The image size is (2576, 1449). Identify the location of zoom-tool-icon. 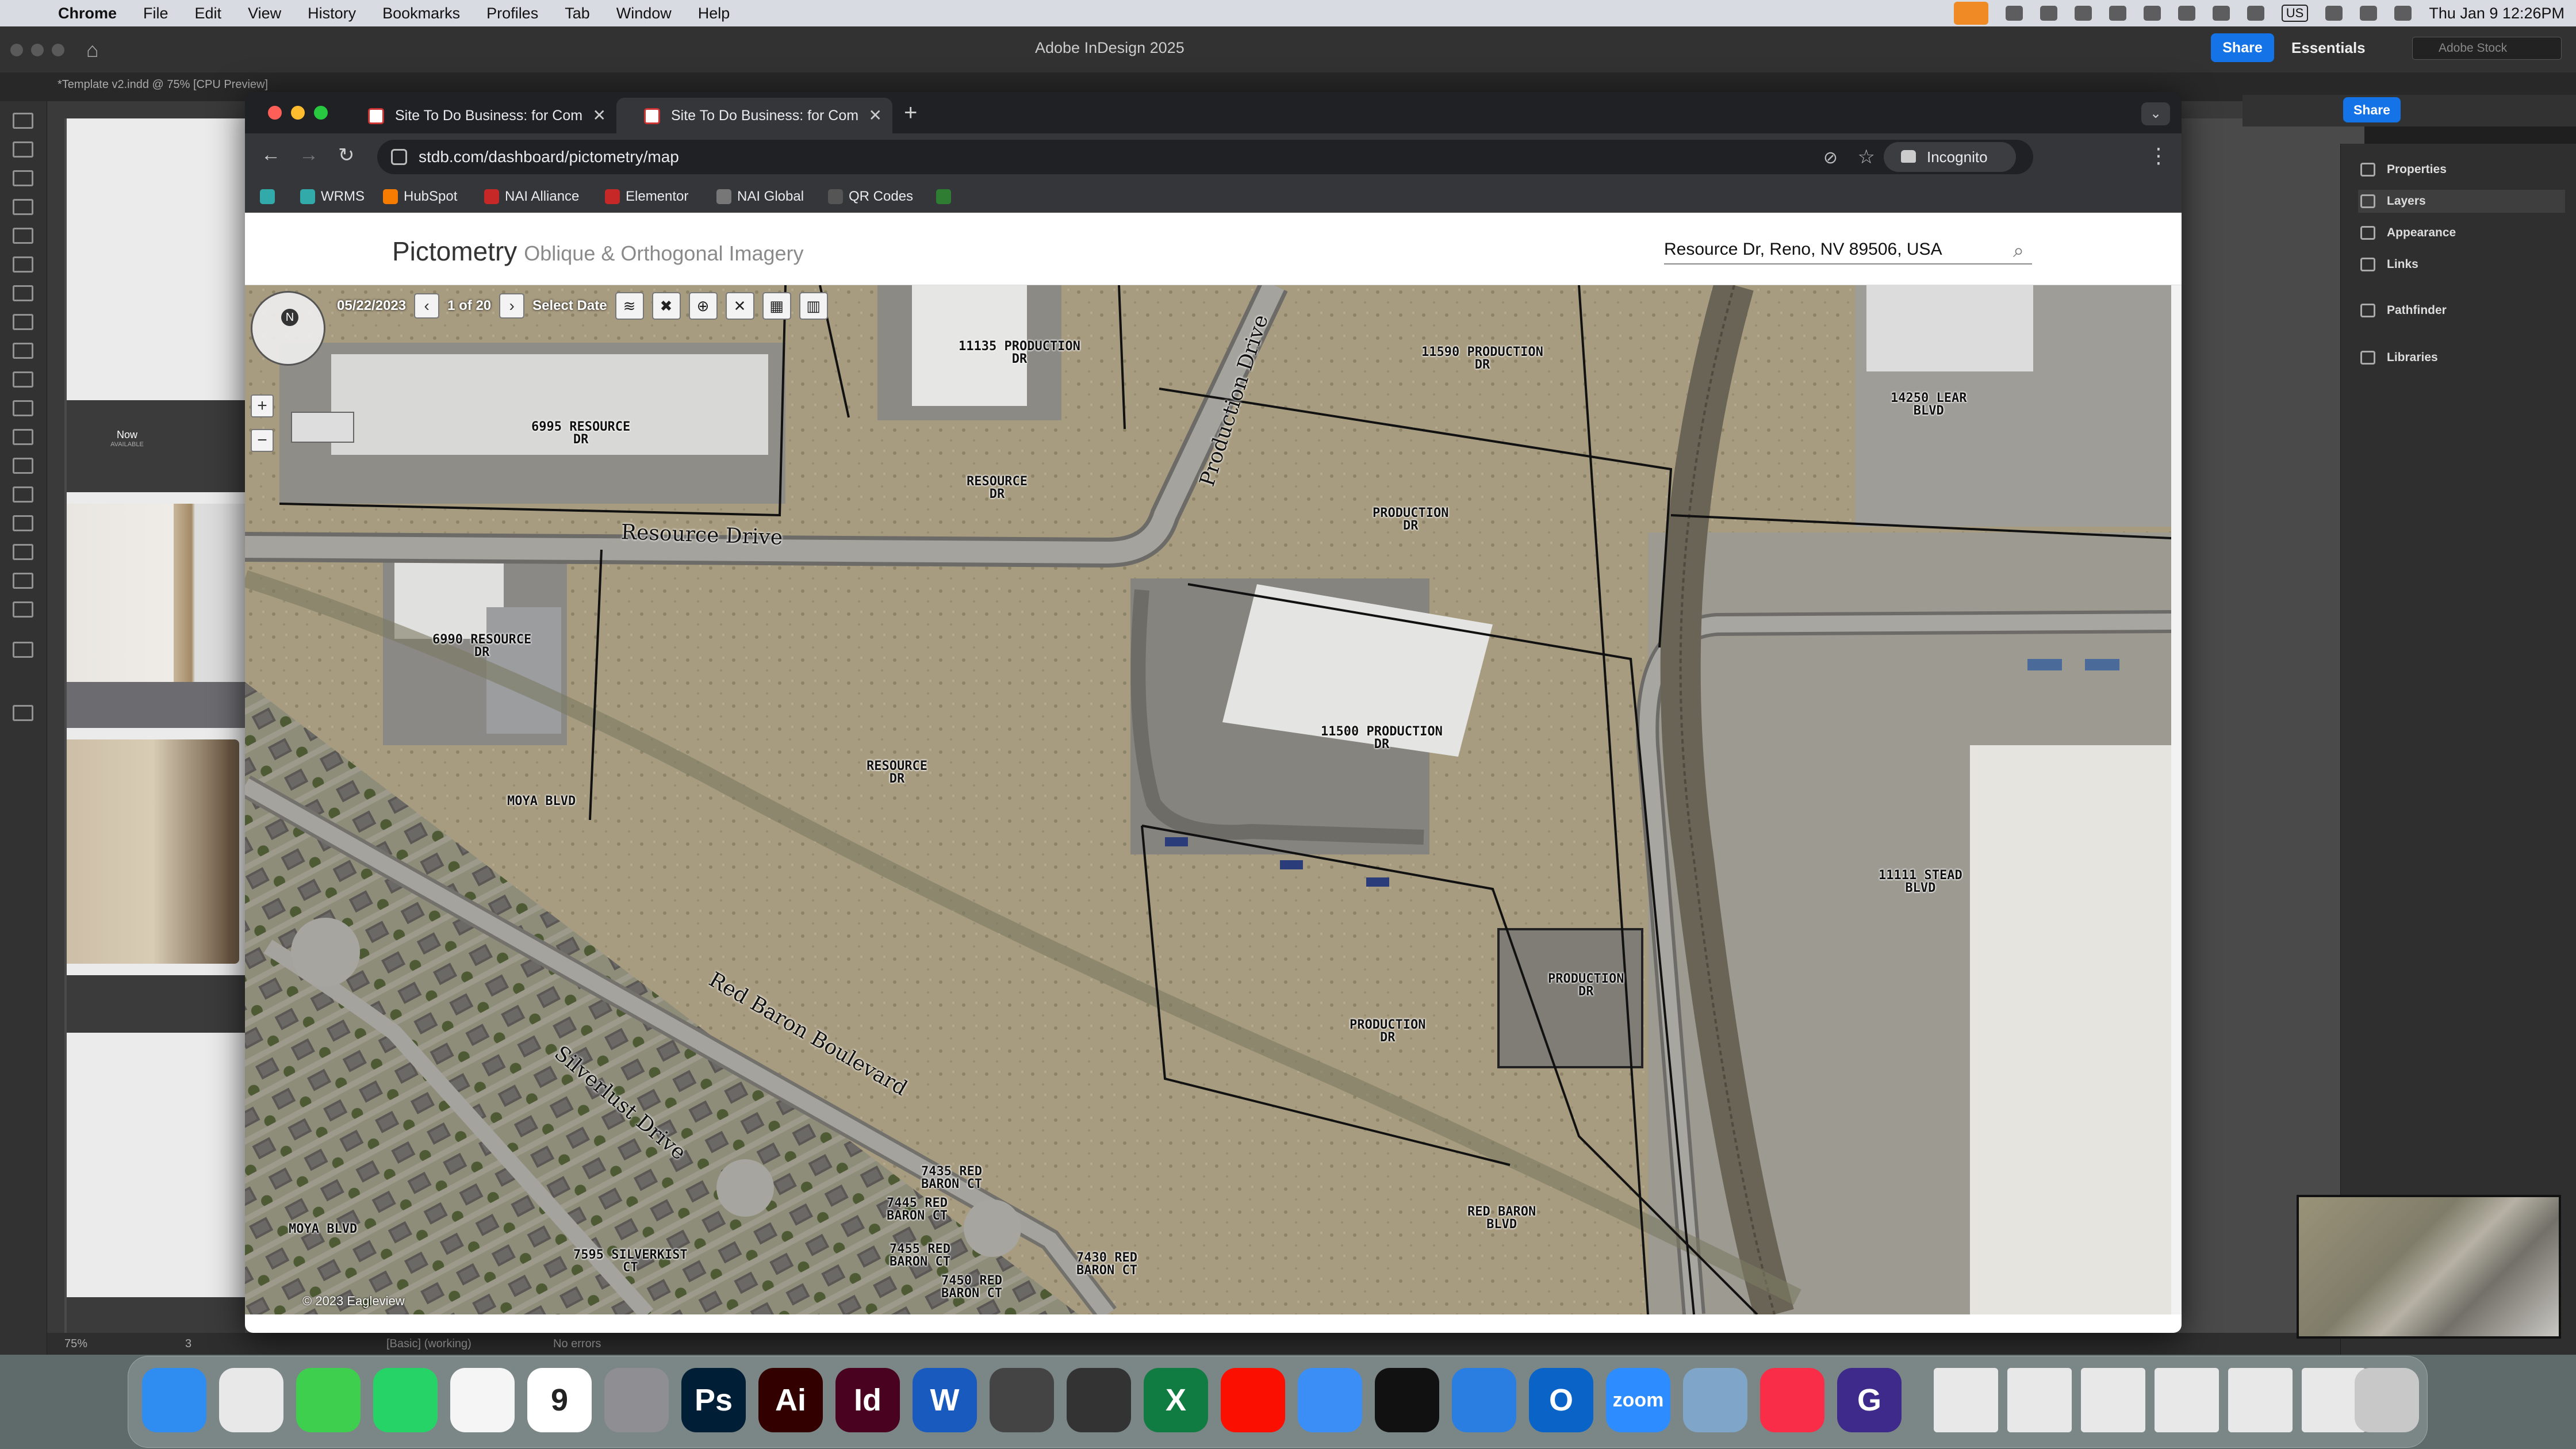
(23, 609).